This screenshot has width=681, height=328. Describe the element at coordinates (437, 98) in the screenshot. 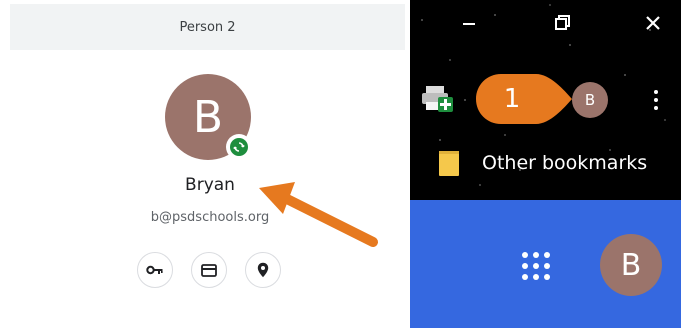

I see `extension-icon` at that location.